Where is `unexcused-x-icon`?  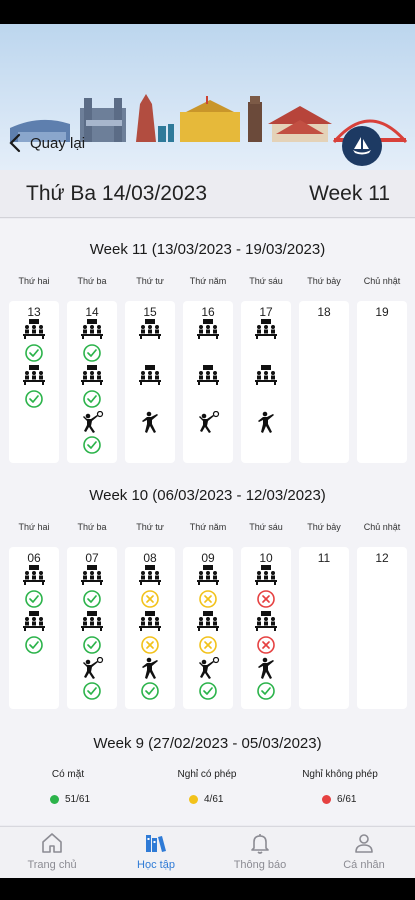
unexcused-x-icon is located at coordinates (266, 645).